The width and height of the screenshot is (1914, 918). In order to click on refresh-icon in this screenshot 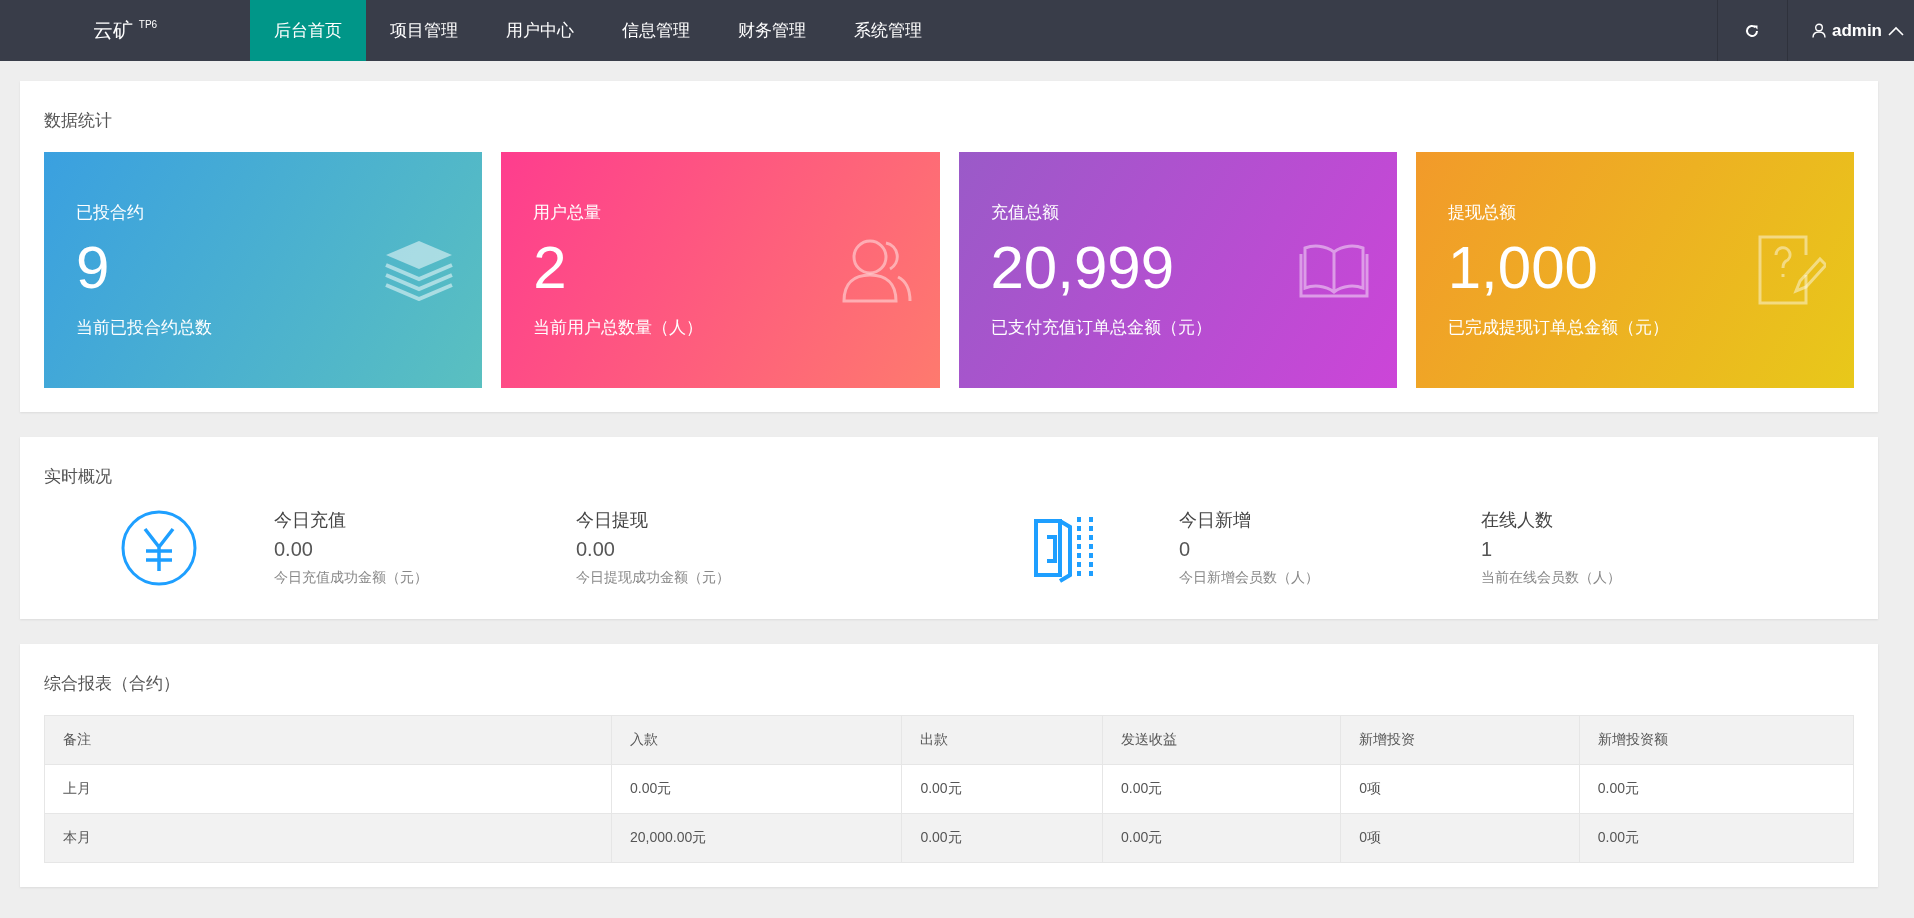, I will do `click(1752, 30)`.